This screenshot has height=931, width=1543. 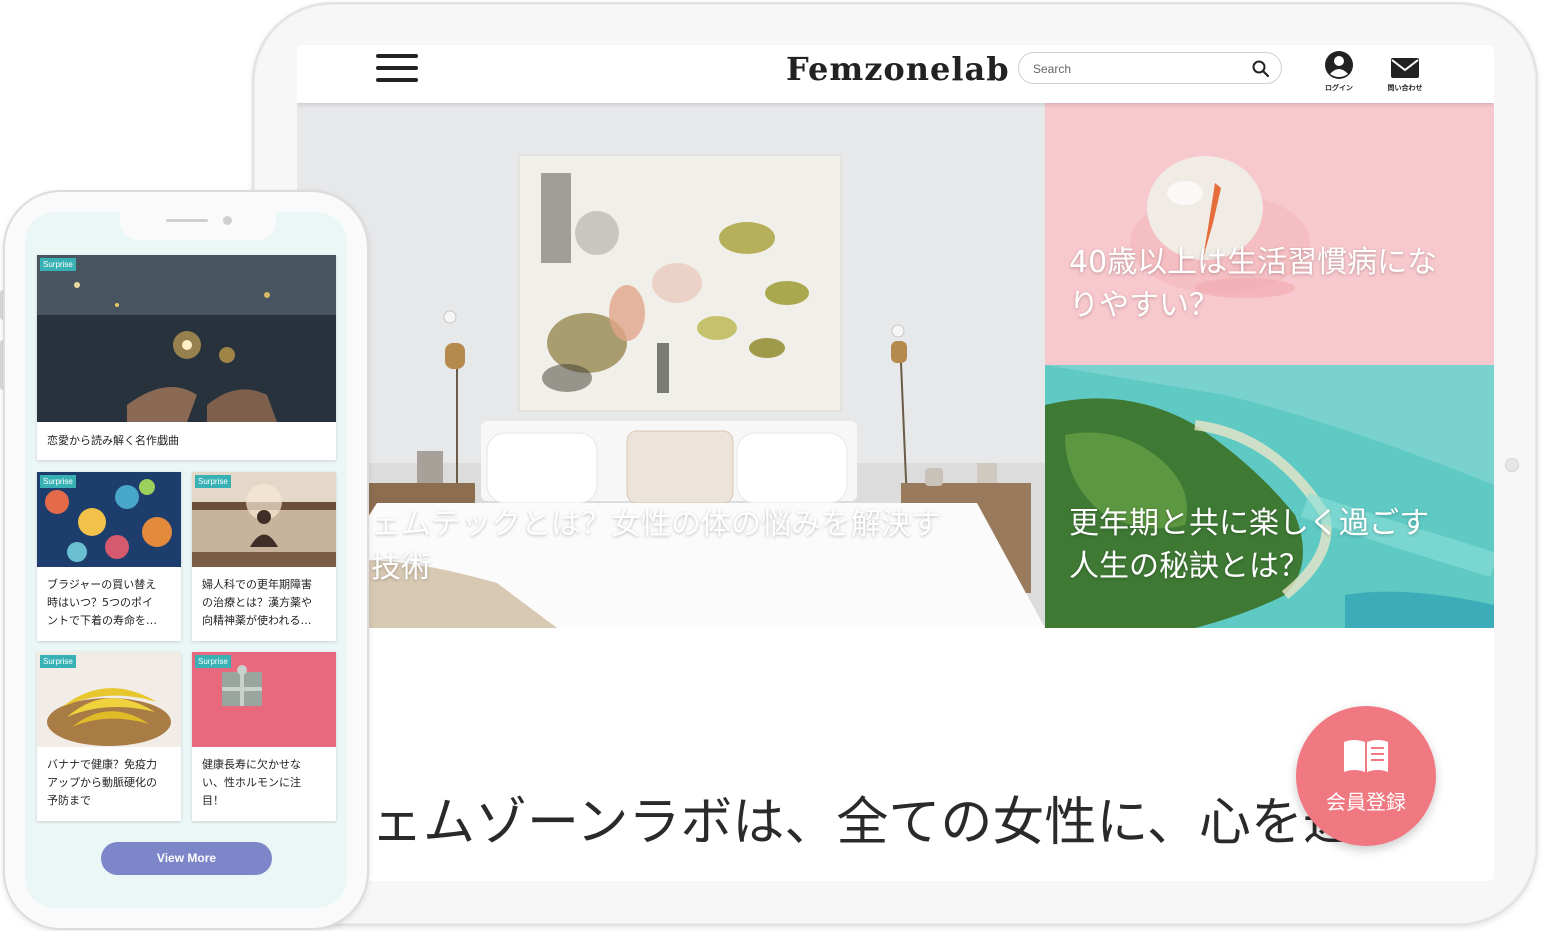 I want to click on site-header: Femzonelab ログイン 問い合わせ, so click(x=895, y=74).